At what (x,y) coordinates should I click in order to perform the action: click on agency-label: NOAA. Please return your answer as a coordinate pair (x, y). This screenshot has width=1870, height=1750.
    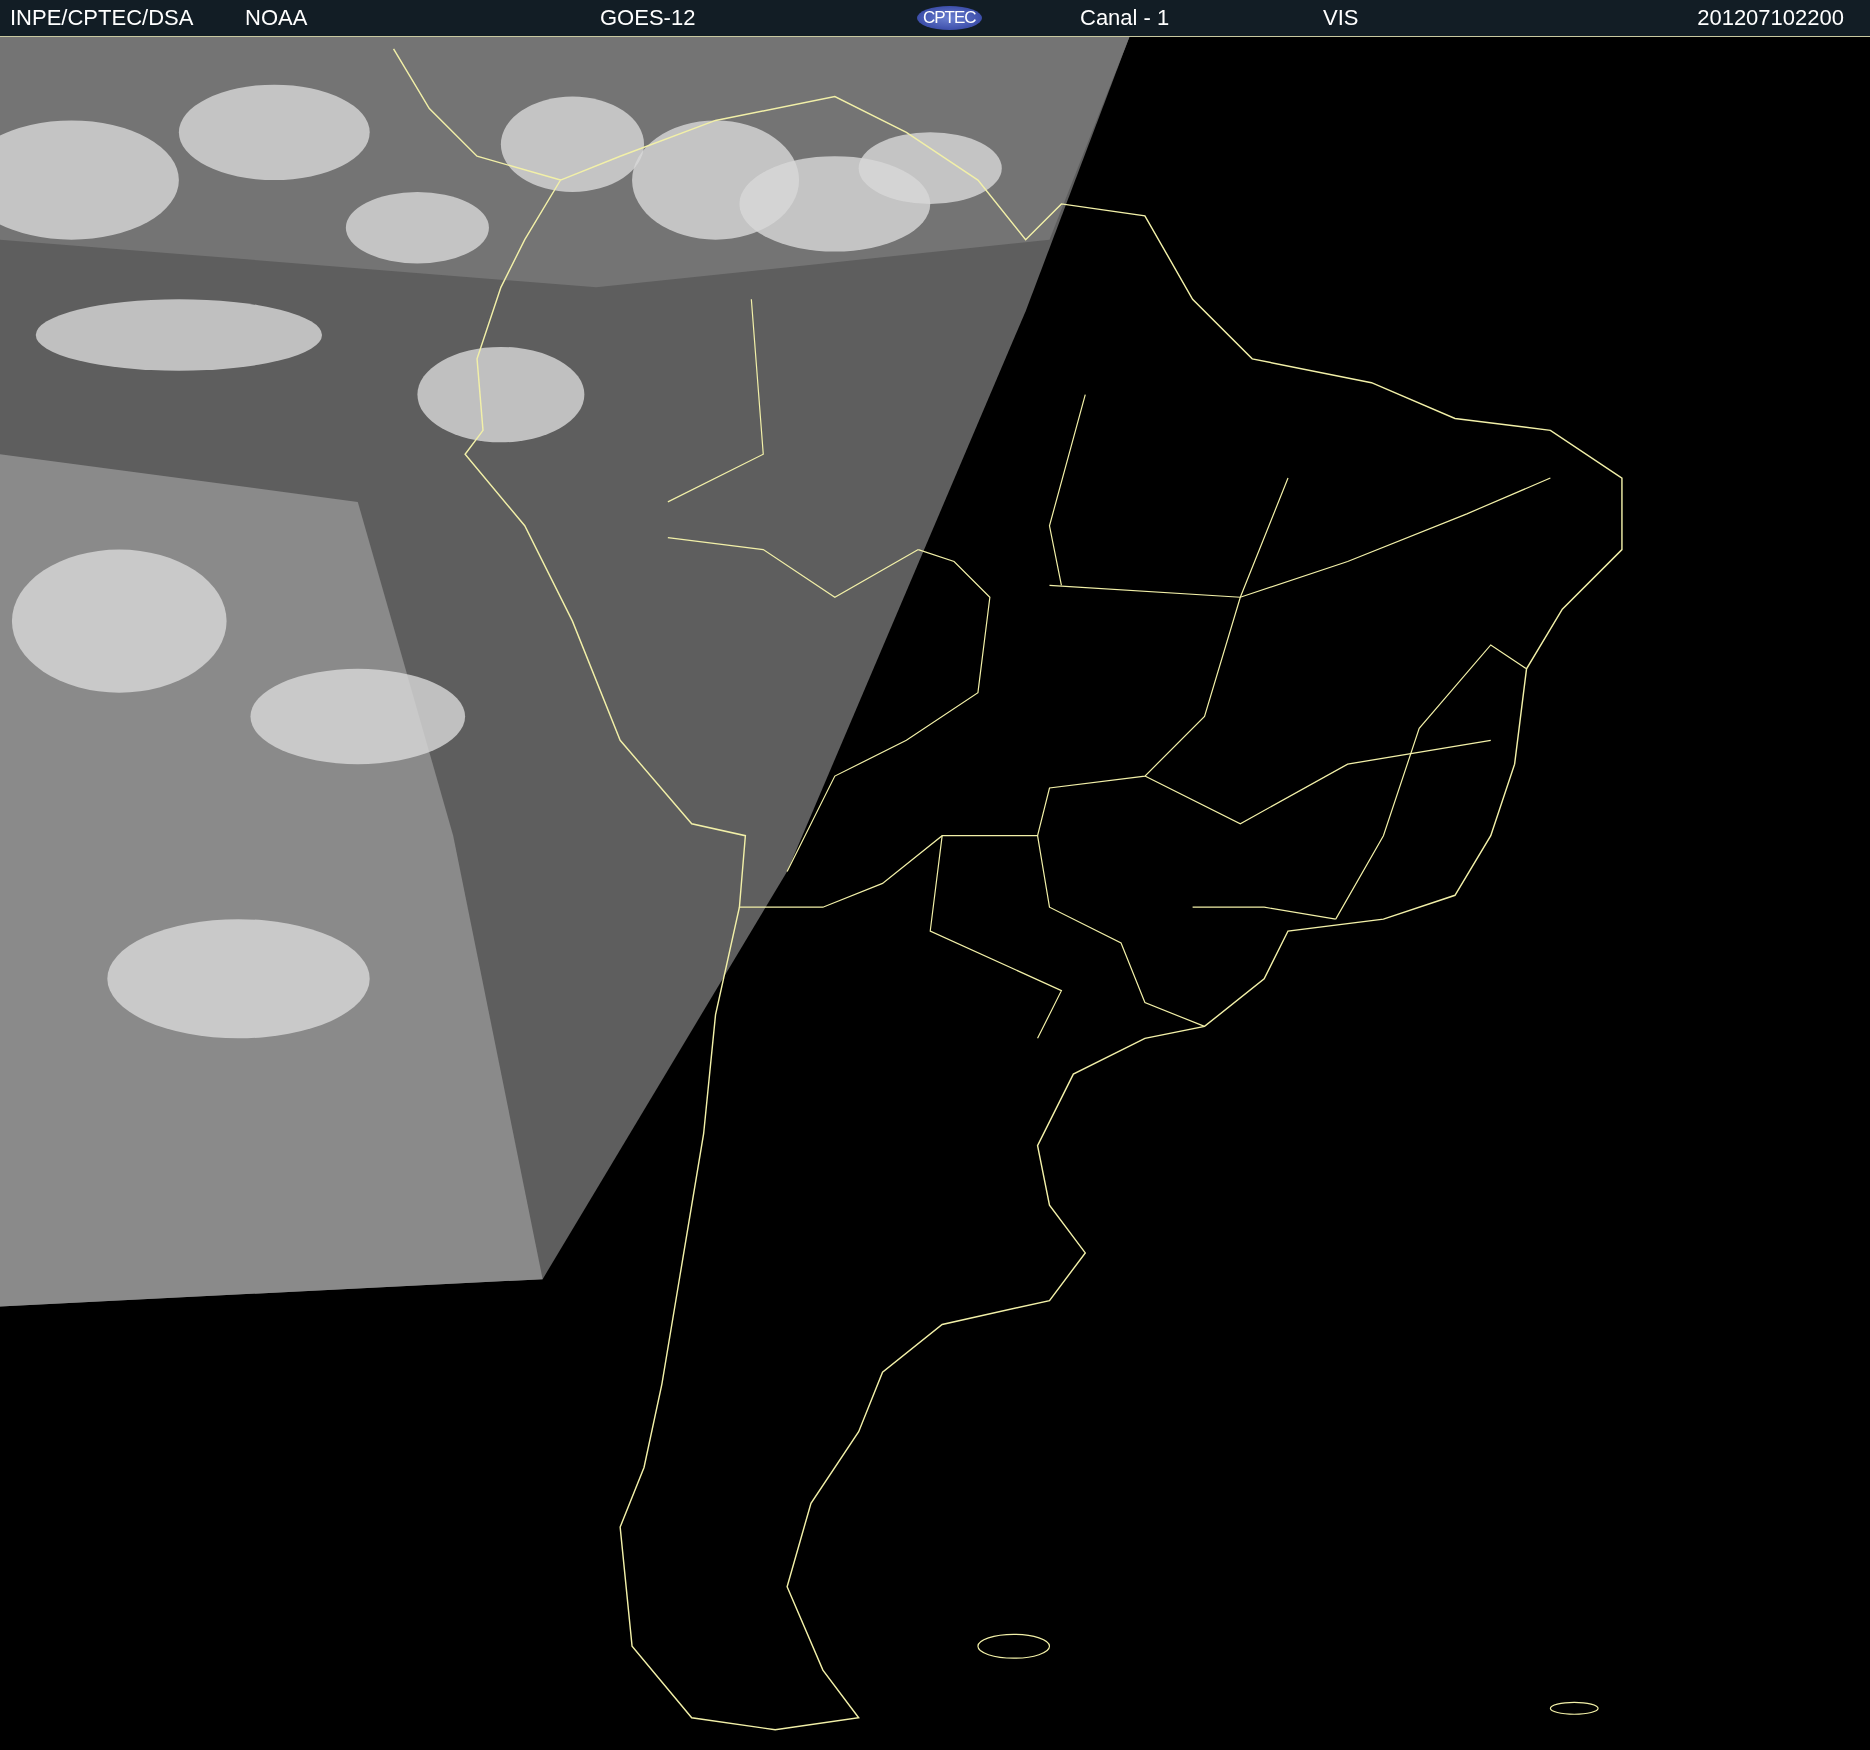
    Looking at the image, I should click on (276, 18).